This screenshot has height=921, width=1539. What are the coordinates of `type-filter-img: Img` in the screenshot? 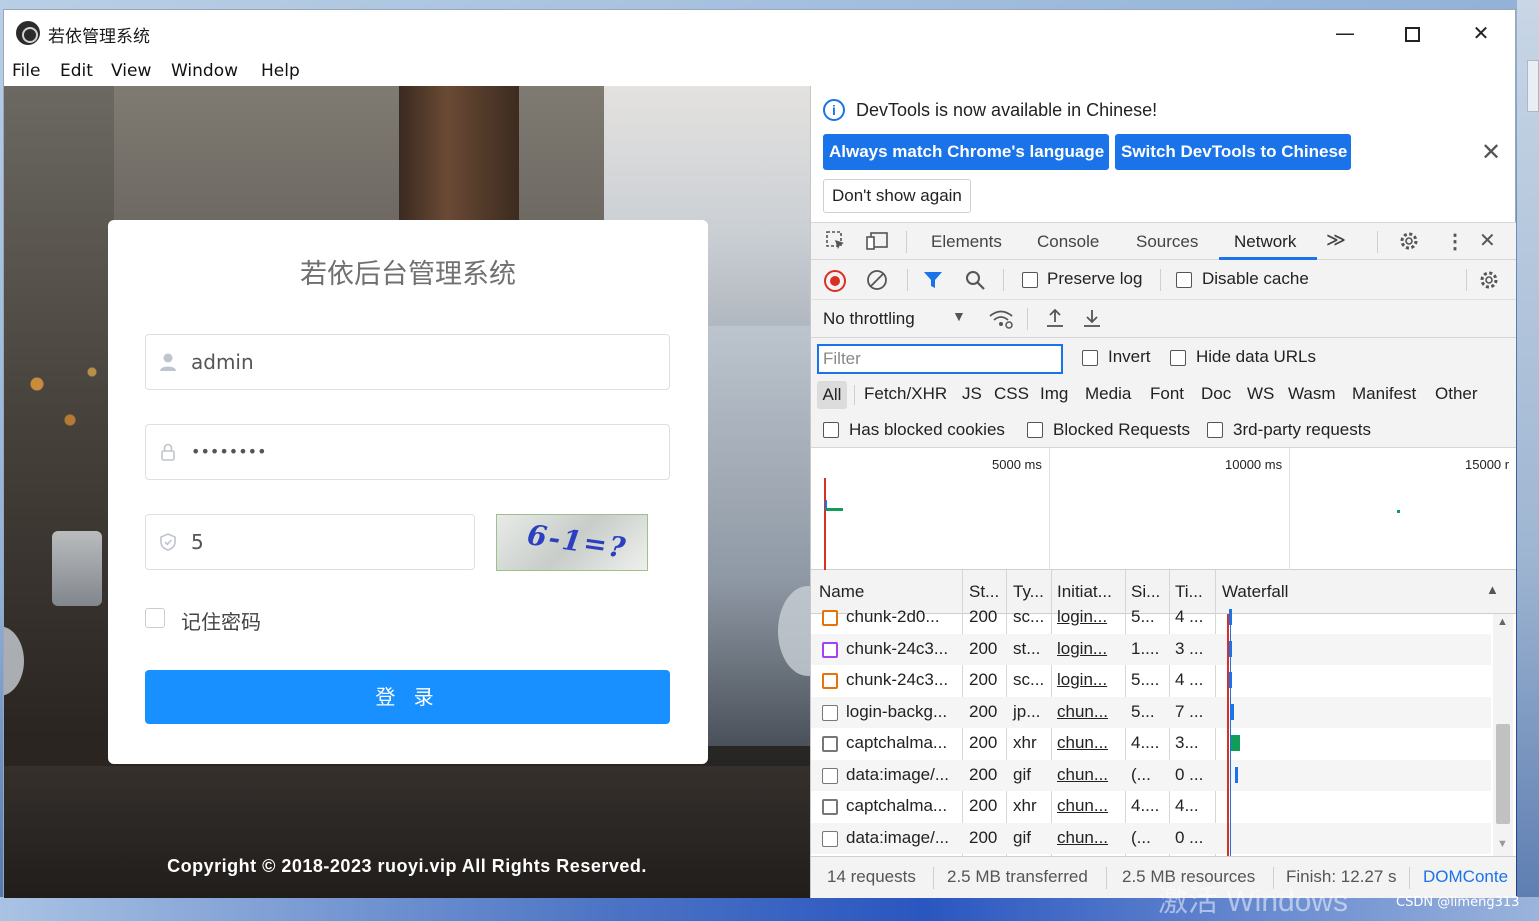 It's located at (1054, 394).